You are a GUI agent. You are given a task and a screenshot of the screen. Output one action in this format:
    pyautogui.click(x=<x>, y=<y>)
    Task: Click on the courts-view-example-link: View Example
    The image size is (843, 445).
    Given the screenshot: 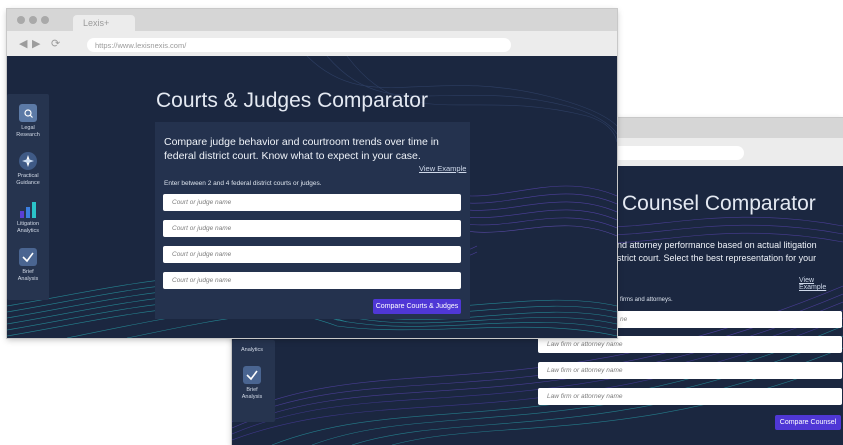 What is the action you would take?
    pyautogui.click(x=442, y=168)
    